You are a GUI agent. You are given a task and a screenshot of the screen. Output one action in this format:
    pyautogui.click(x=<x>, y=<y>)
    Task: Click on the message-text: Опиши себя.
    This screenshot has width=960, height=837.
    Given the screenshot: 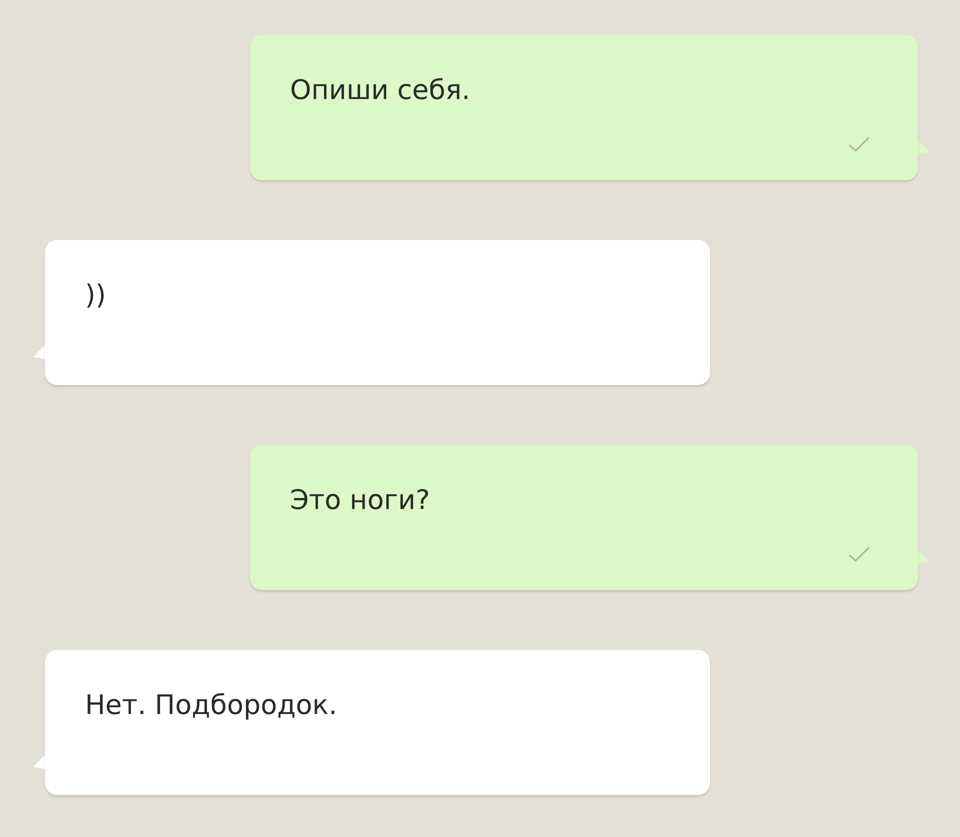 What is the action you would take?
    pyautogui.click(x=380, y=90)
    